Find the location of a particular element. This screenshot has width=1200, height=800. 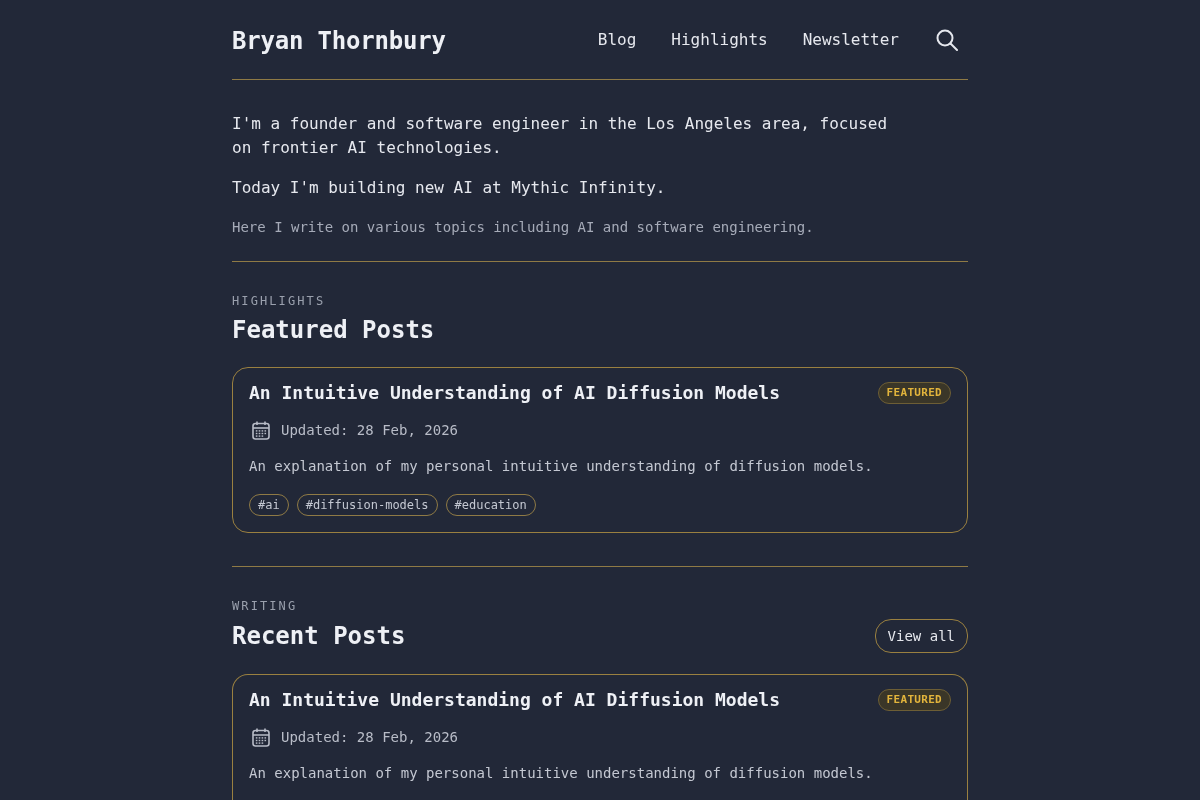

intro-paragraph: Today I'm building new AI at Mythic Infinity. is located at coordinates (449, 188).